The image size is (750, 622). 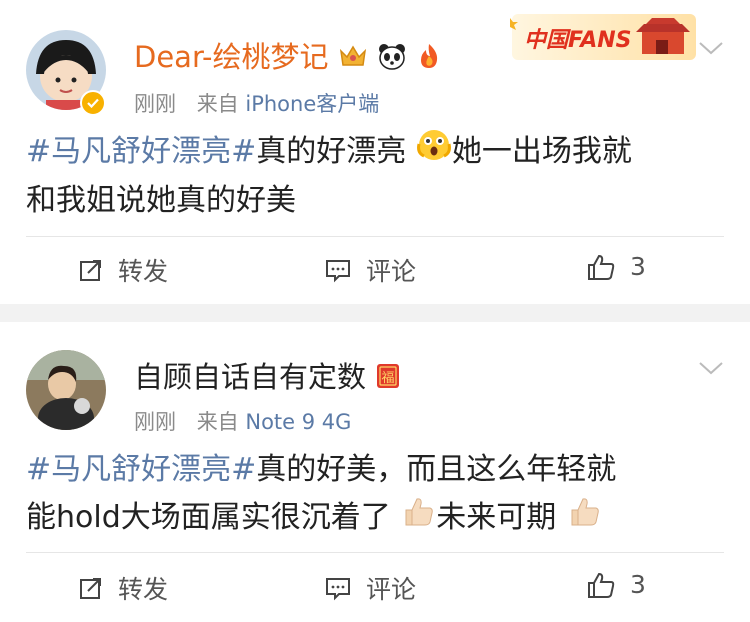 What do you see at coordinates (434, 152) in the screenshot?
I see `shocked-emoji` at bounding box center [434, 152].